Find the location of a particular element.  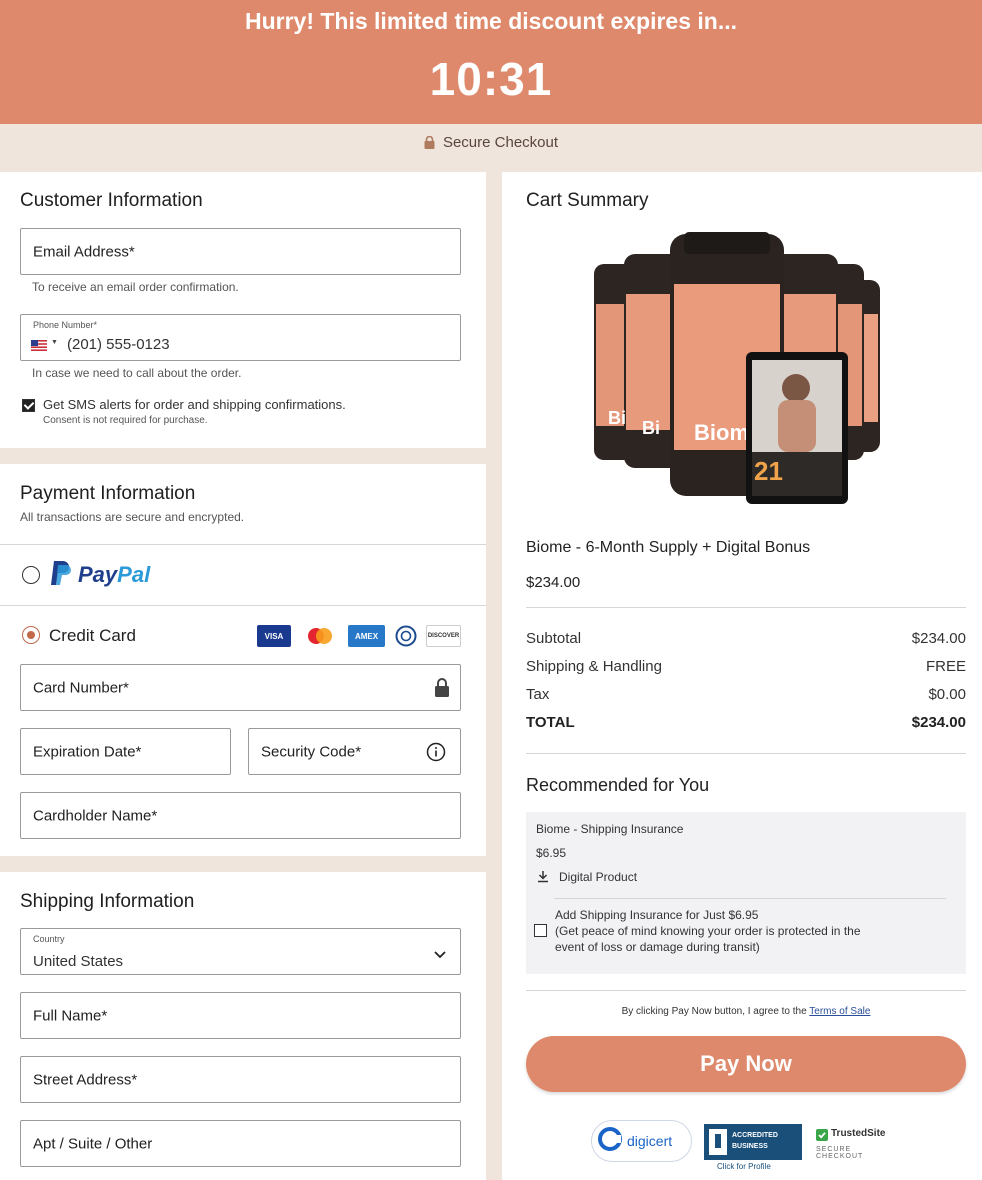

product-image: Biom Bi Bi 21 is located at coordinates (738, 369).